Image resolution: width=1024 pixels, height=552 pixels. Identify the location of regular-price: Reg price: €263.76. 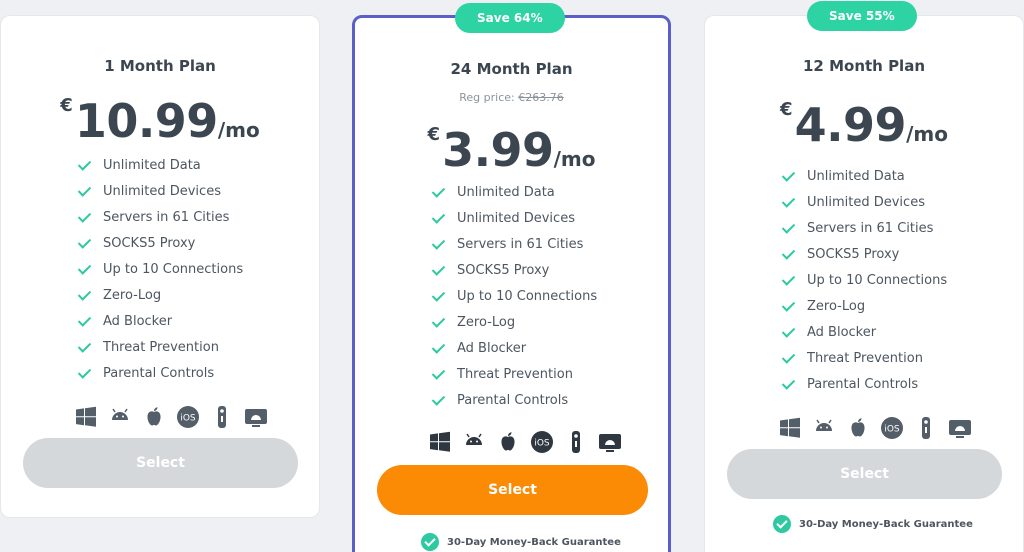
(511, 97).